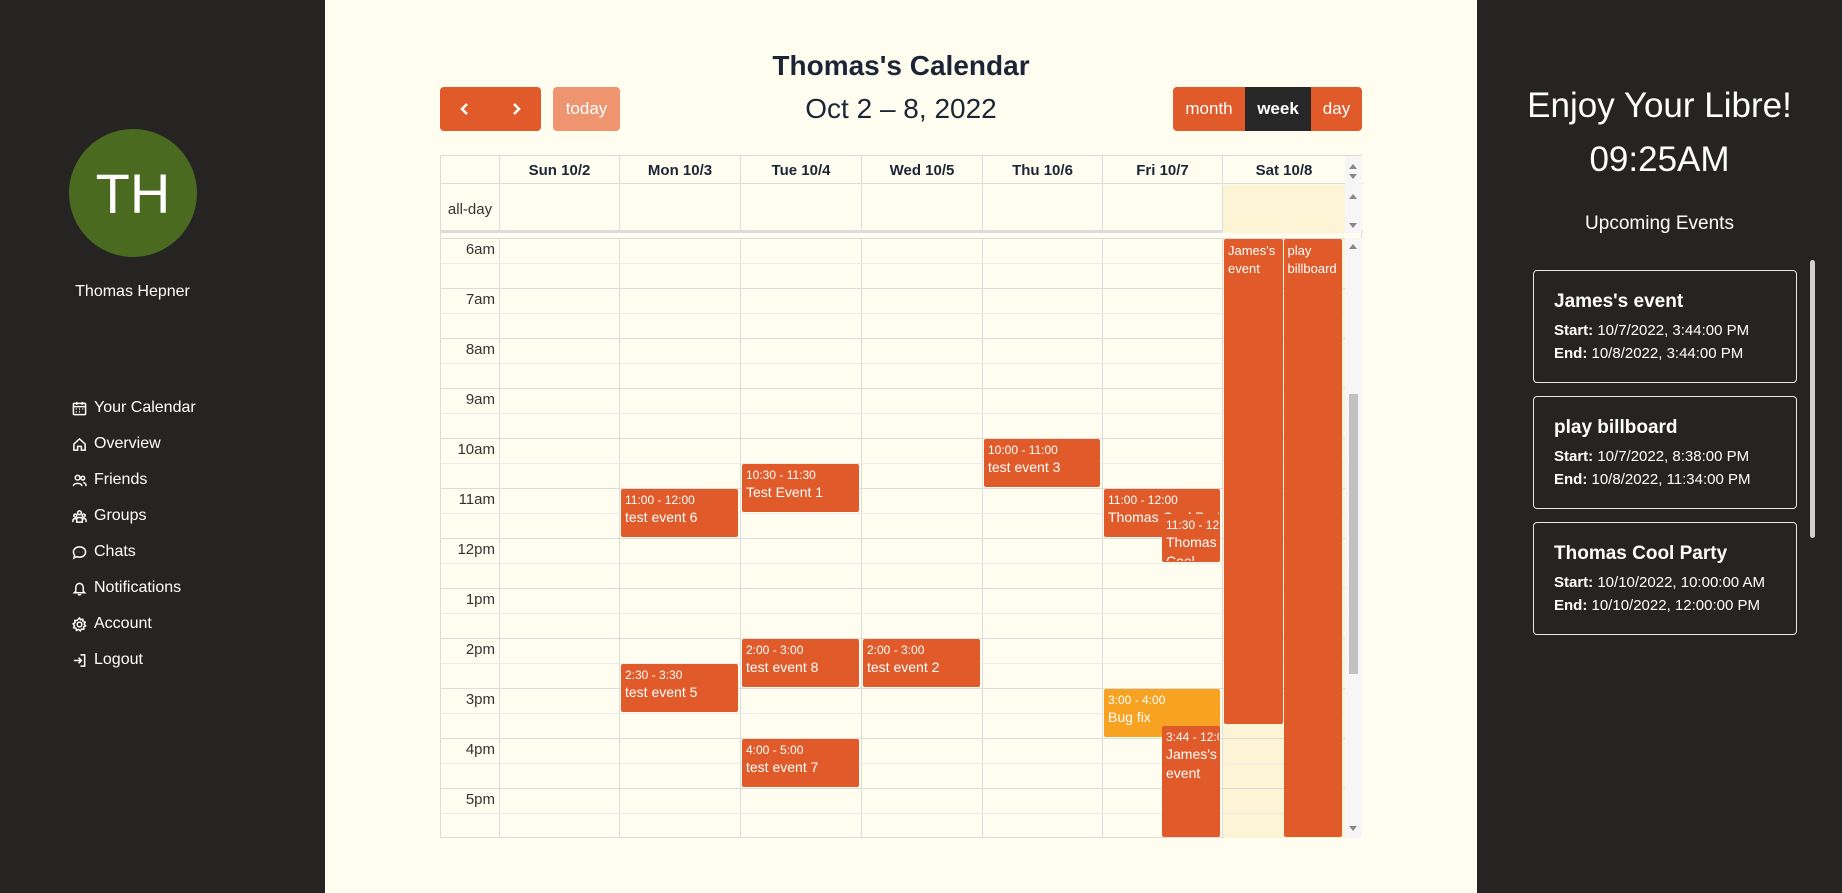  I want to click on grid-scrollbar, so click(1353, 538).